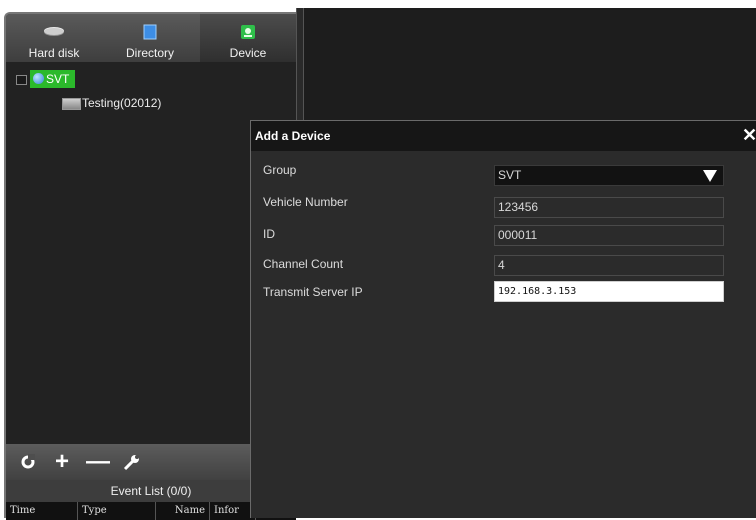  Describe the element at coordinates (54, 53) in the screenshot. I see `tab-label: Hard disk` at that location.